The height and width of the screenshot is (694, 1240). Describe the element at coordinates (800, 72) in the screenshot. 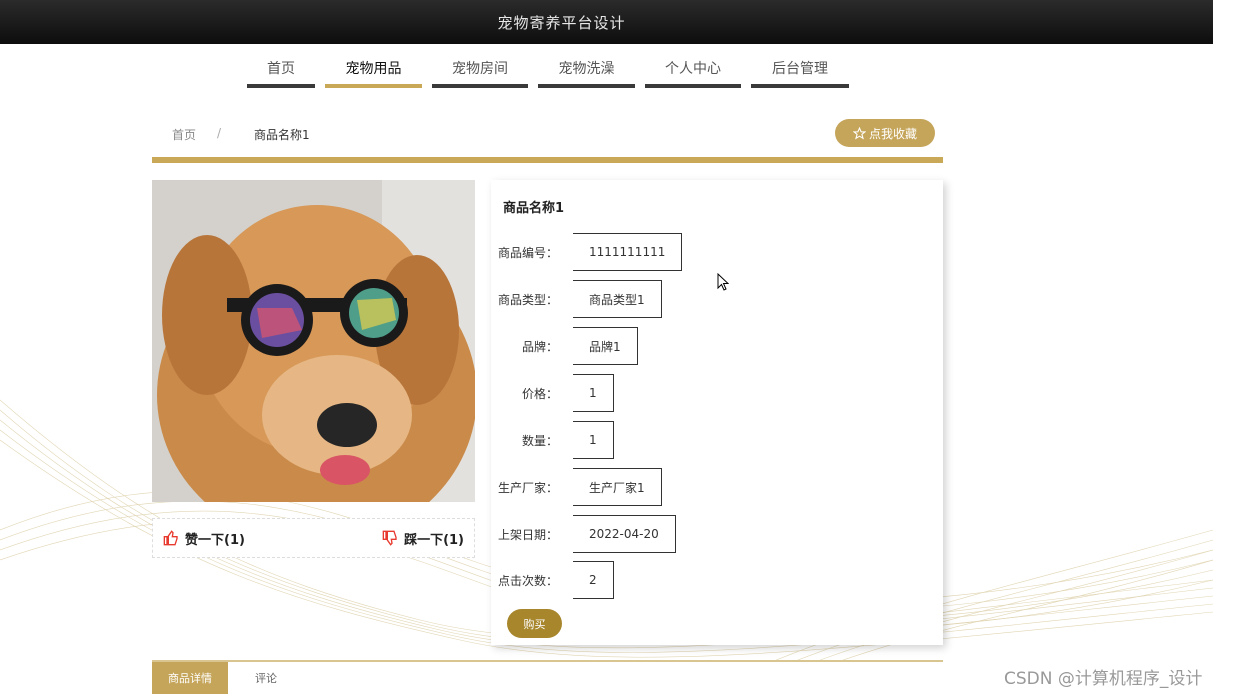

I see `nav-item-admin: 后台管理` at that location.